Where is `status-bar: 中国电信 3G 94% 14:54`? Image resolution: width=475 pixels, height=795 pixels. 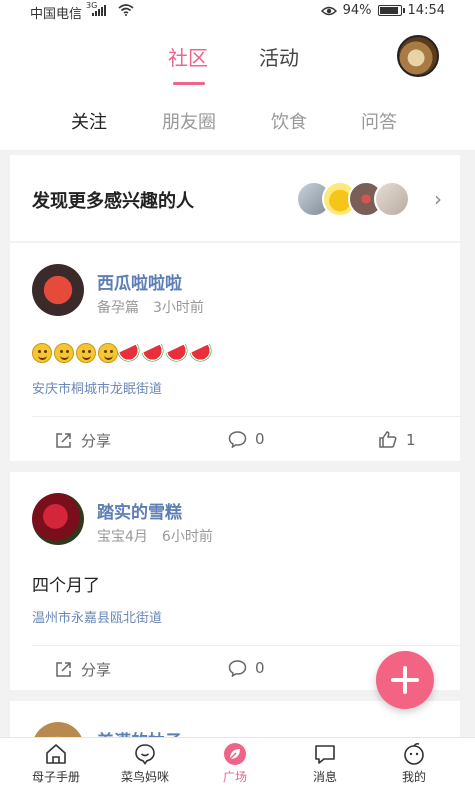
status-bar: 中国电信 3G 94% 14:54 is located at coordinates (237, 11).